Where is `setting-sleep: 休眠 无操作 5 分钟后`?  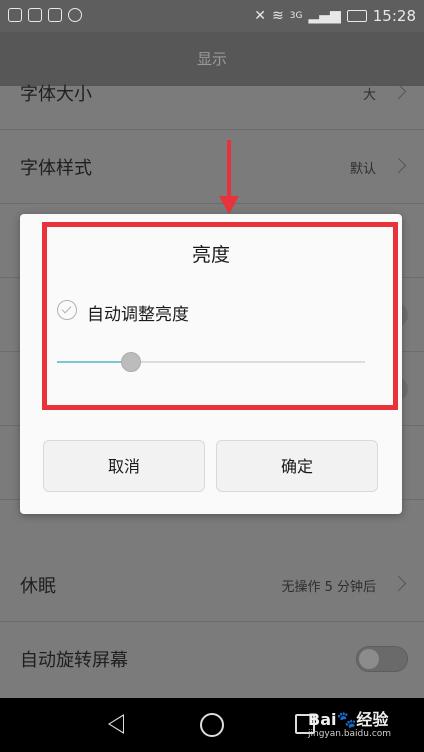
setting-sleep: 休眠 无操作 5 分钟后 is located at coordinates (212, 585).